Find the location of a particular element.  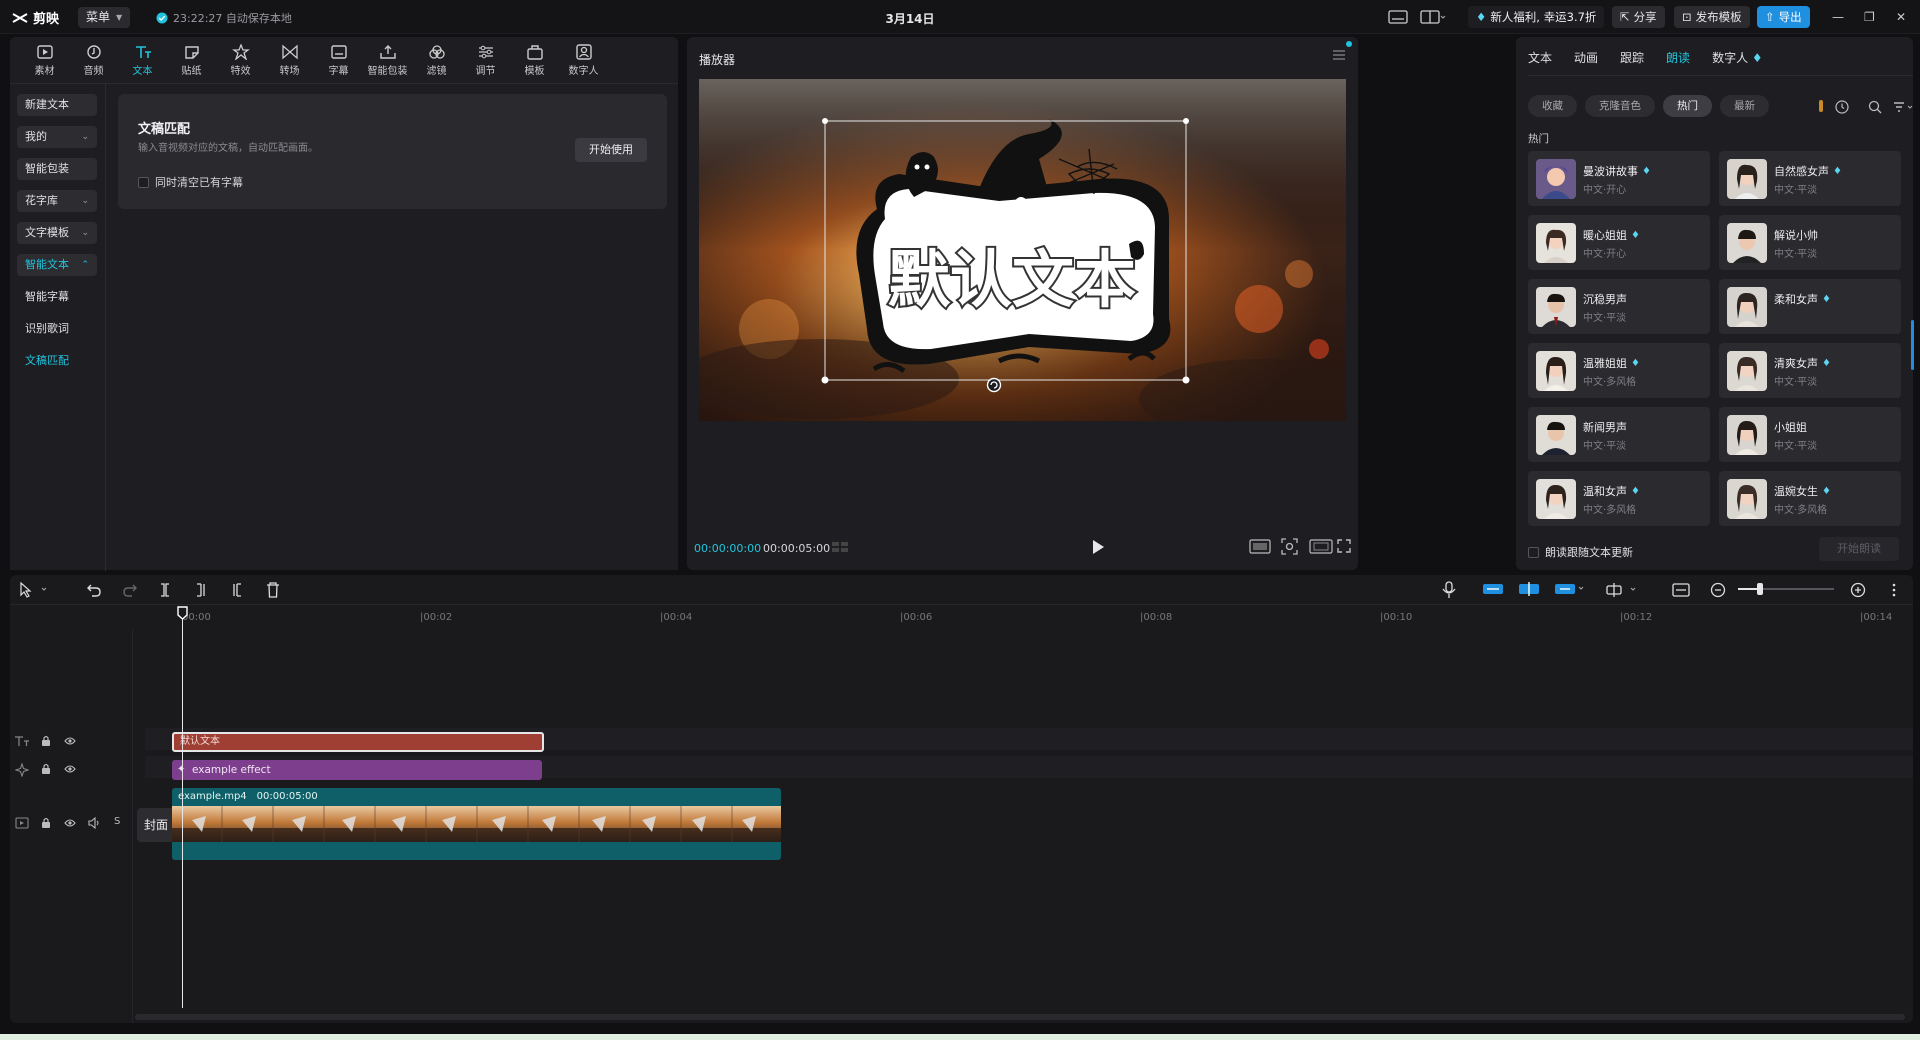

player-menu-icon is located at coordinates (1339, 55).